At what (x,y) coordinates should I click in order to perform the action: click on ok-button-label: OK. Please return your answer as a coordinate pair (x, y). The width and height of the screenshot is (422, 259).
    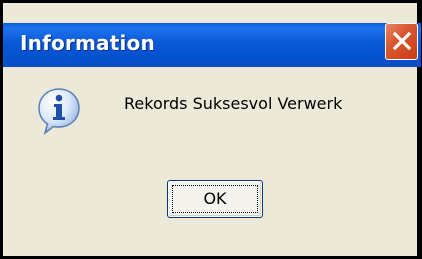
    Looking at the image, I should click on (215, 198).